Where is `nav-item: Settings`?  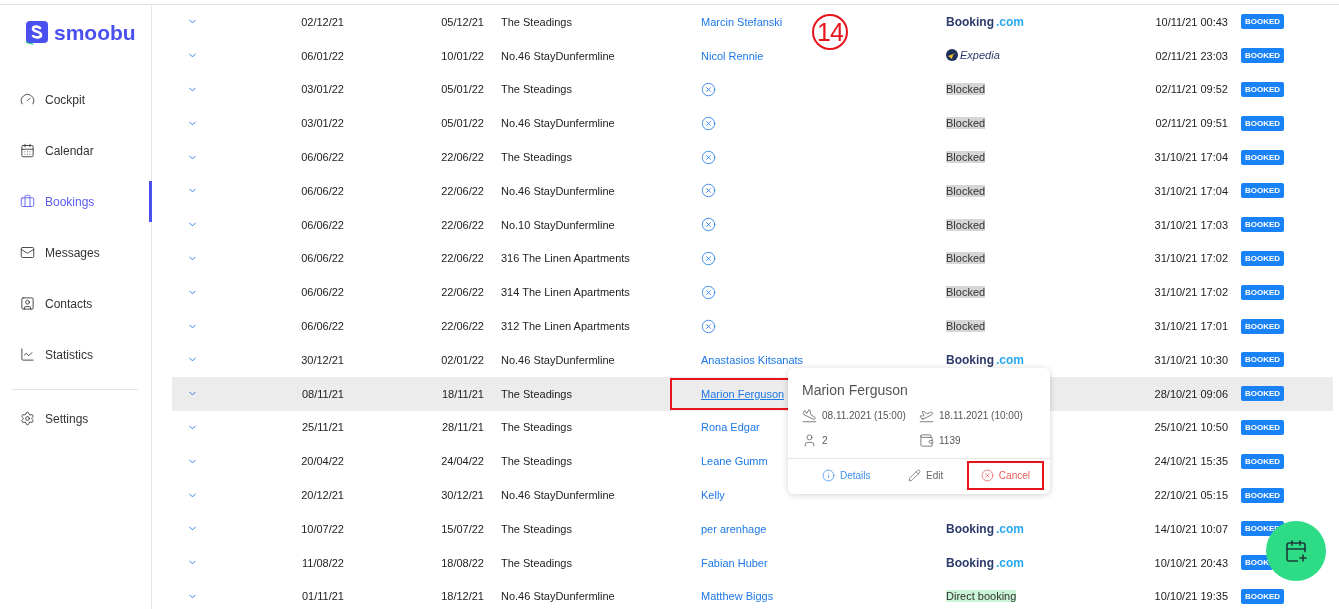 nav-item: Settings is located at coordinates (76, 418).